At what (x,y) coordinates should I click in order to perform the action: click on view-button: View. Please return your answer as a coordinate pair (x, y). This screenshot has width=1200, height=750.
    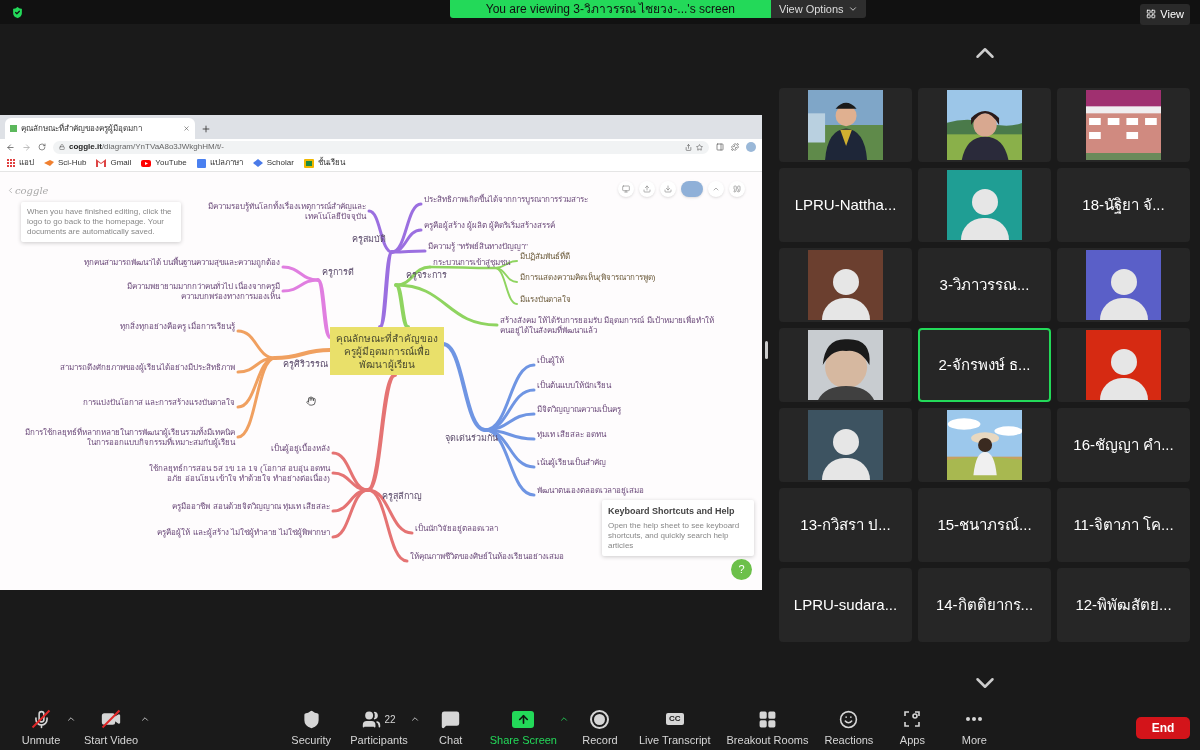
    Looking at the image, I should click on (1165, 14).